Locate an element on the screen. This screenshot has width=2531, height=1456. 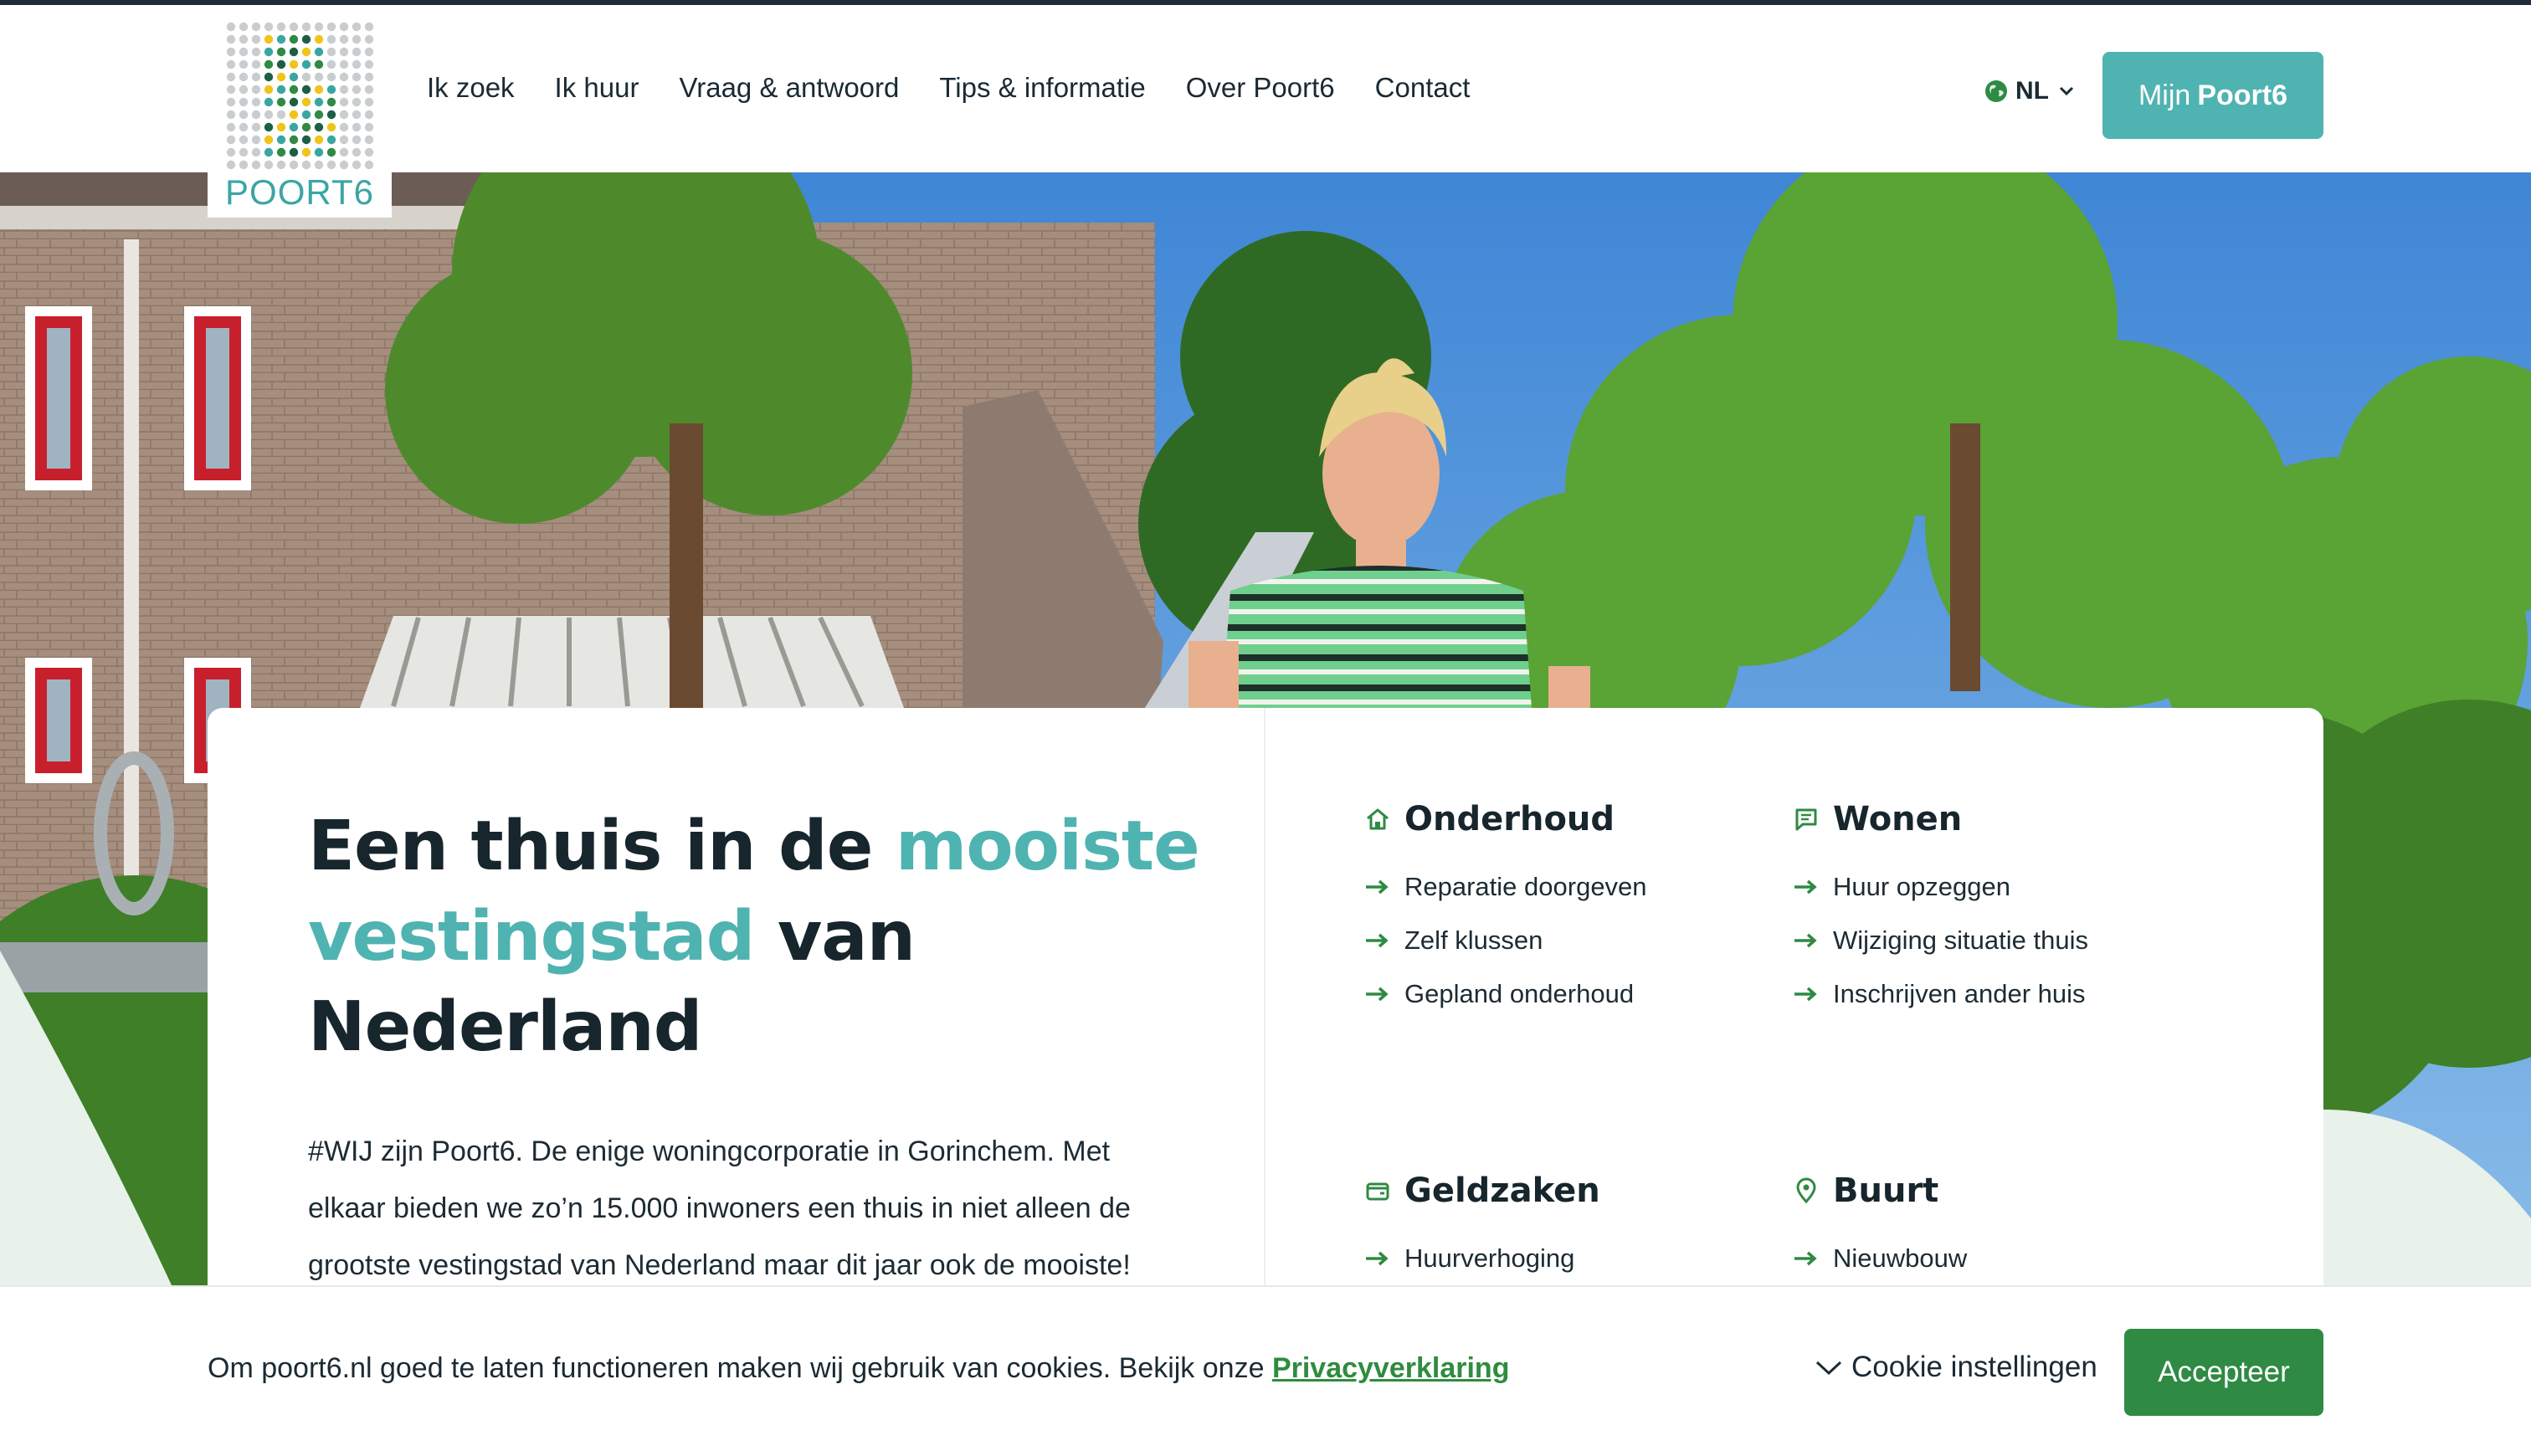
link-reparatie-doorgeven: Reparatie doorgeven is located at coordinates (1565, 887).